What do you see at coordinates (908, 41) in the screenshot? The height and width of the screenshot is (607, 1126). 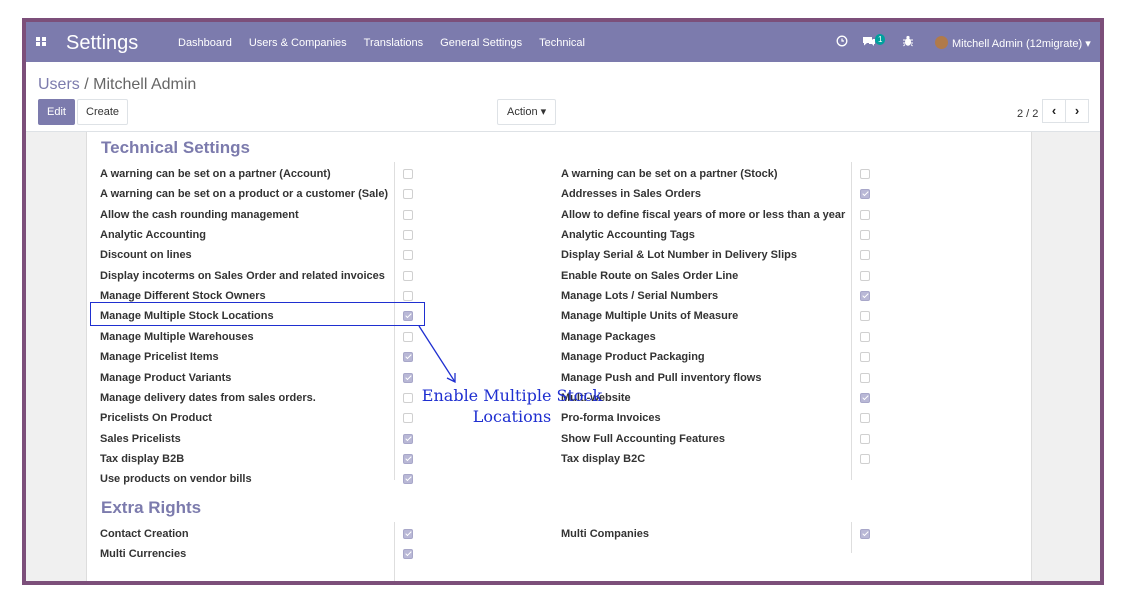 I see `debug-bug-icon` at bounding box center [908, 41].